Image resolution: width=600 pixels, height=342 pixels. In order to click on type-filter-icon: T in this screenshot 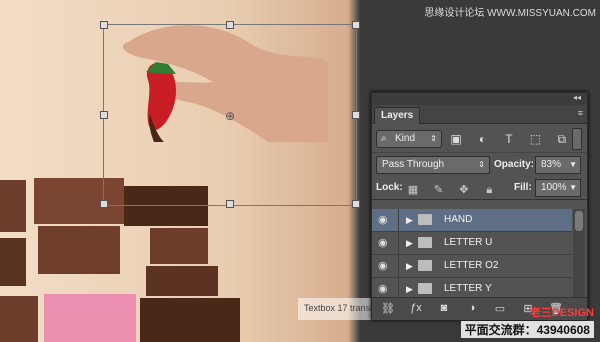, I will do `click(509, 139)`.